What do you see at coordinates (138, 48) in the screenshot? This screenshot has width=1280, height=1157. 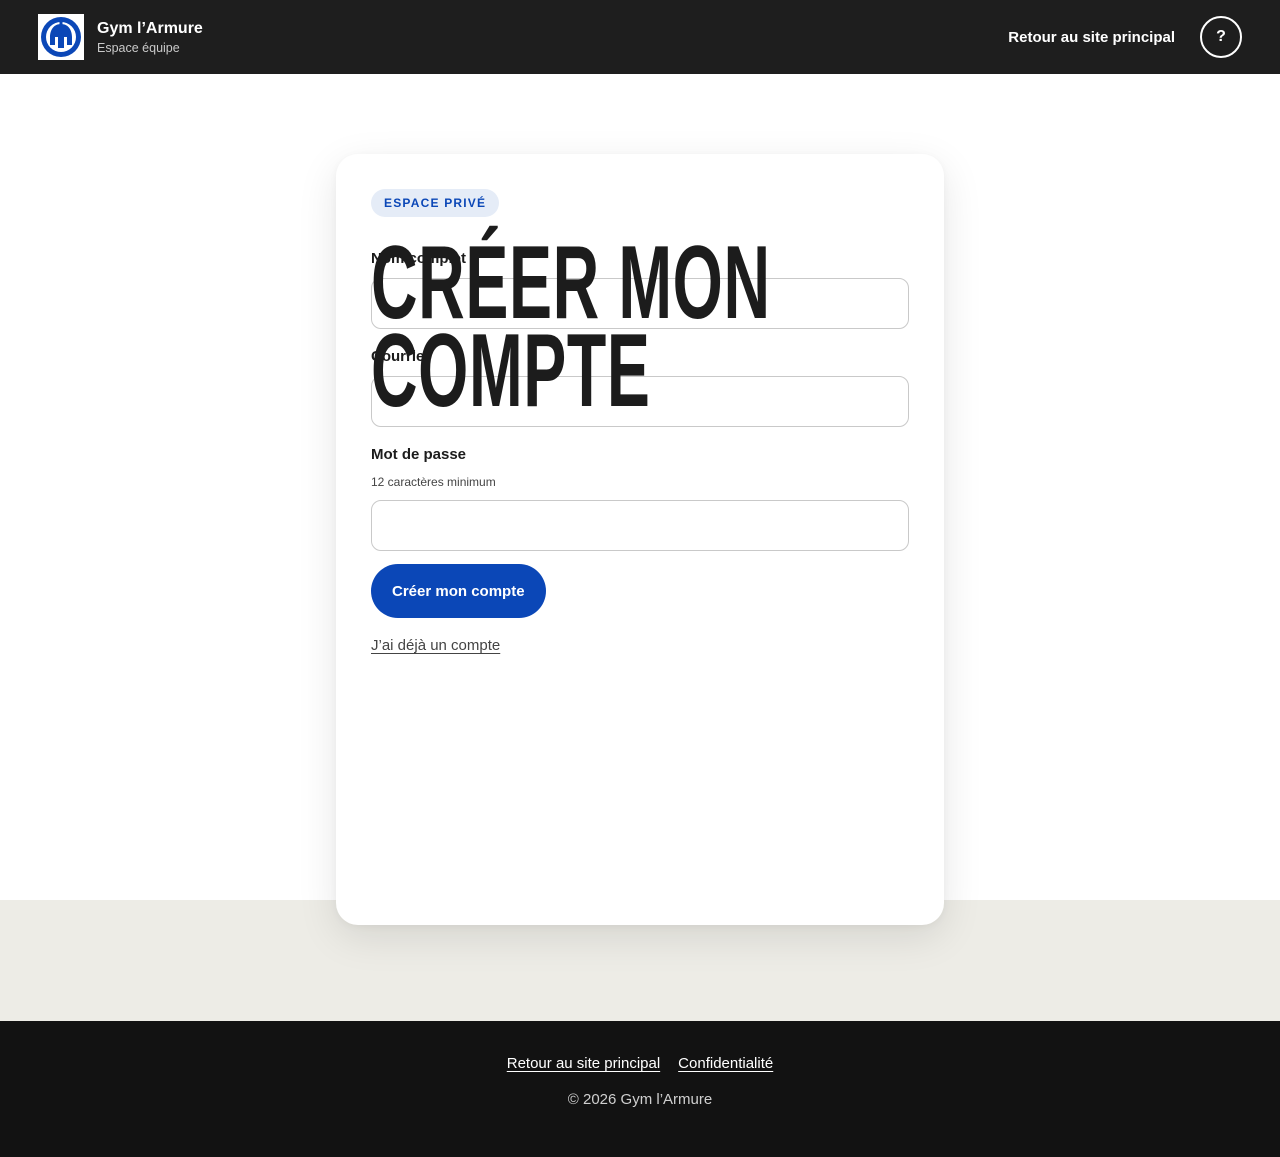 I see `brand-subtitle: Espace équipe` at bounding box center [138, 48].